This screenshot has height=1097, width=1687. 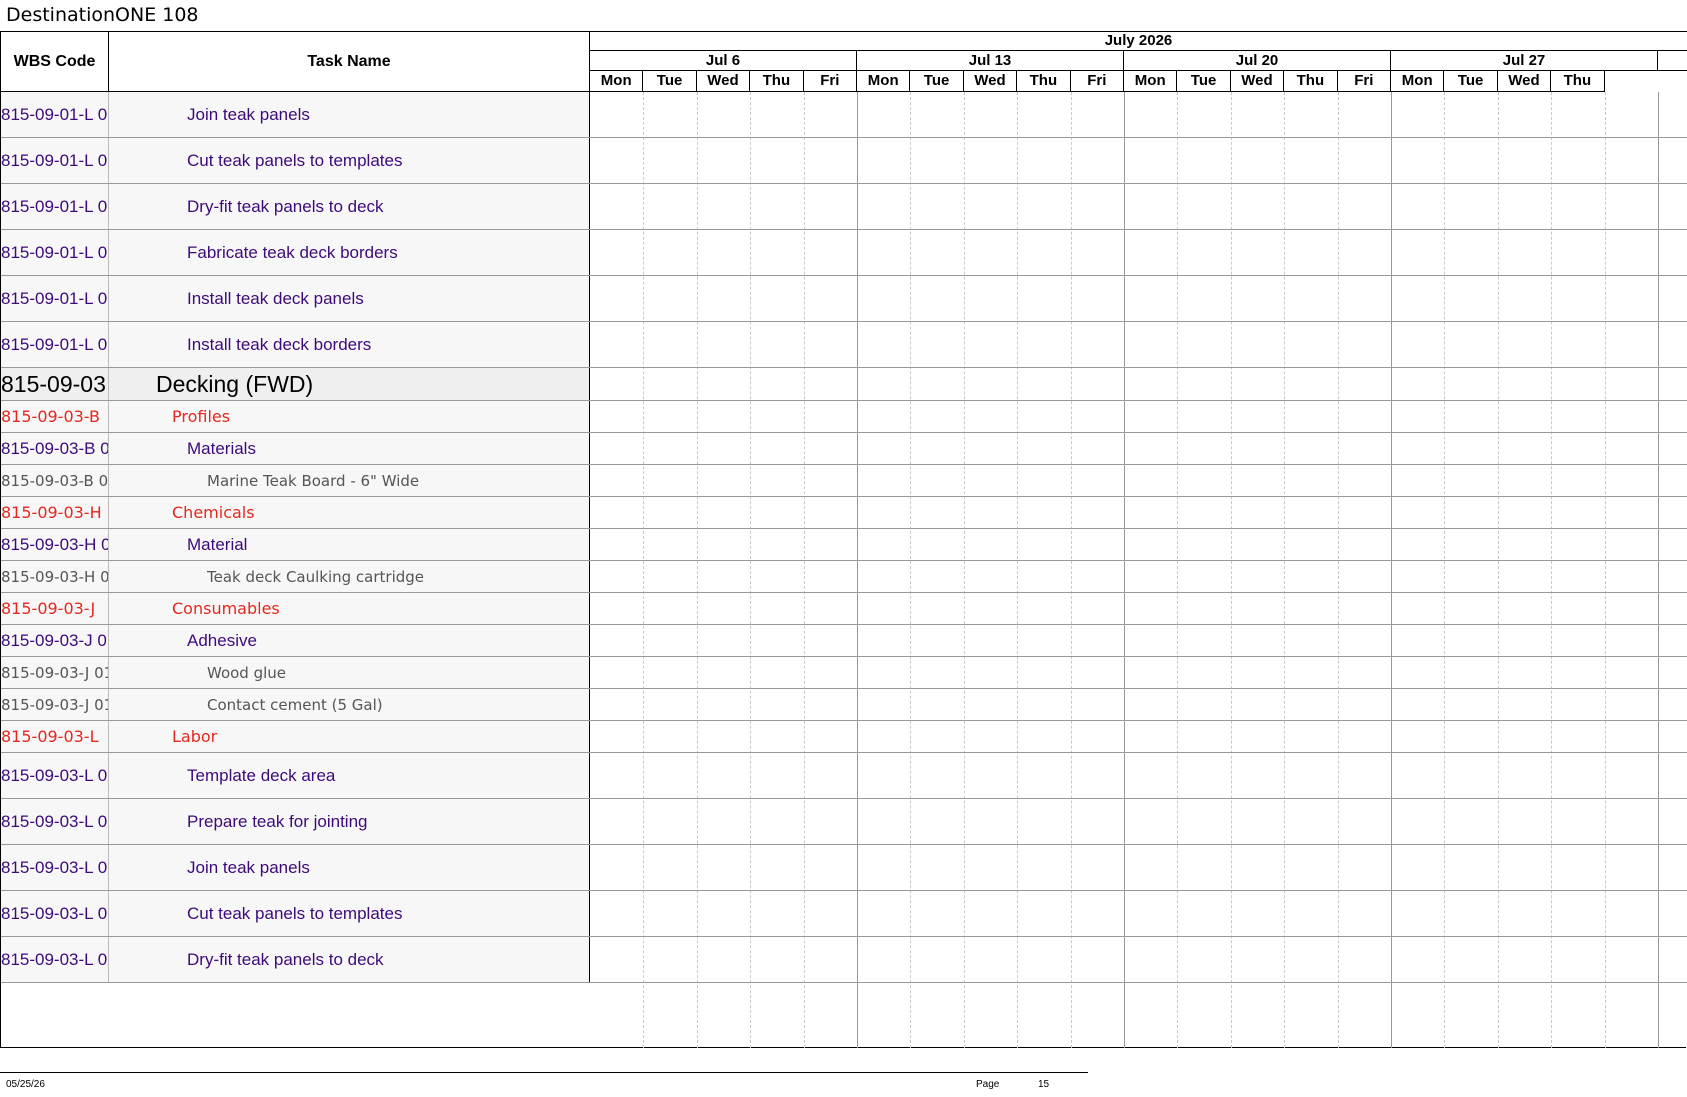 I want to click on timescale-week: Jul 13, so click(x=990, y=61).